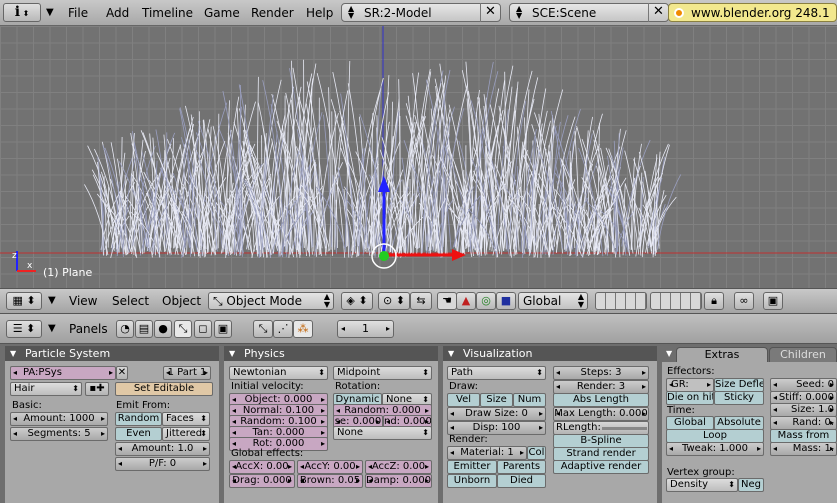 This screenshot has height=503, width=837. I want to click on emitter-toggle: Emitter, so click(472, 467).